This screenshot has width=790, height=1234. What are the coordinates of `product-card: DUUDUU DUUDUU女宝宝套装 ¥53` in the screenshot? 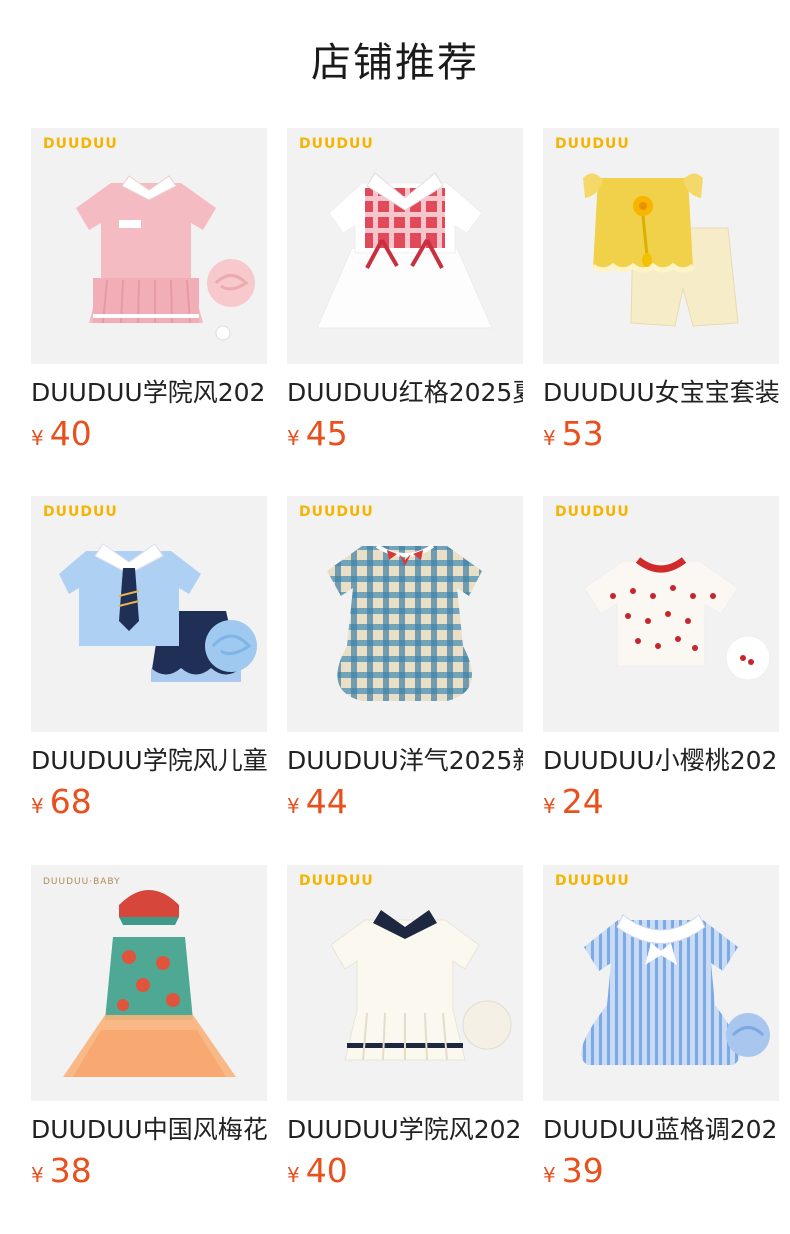 It's located at (661, 293).